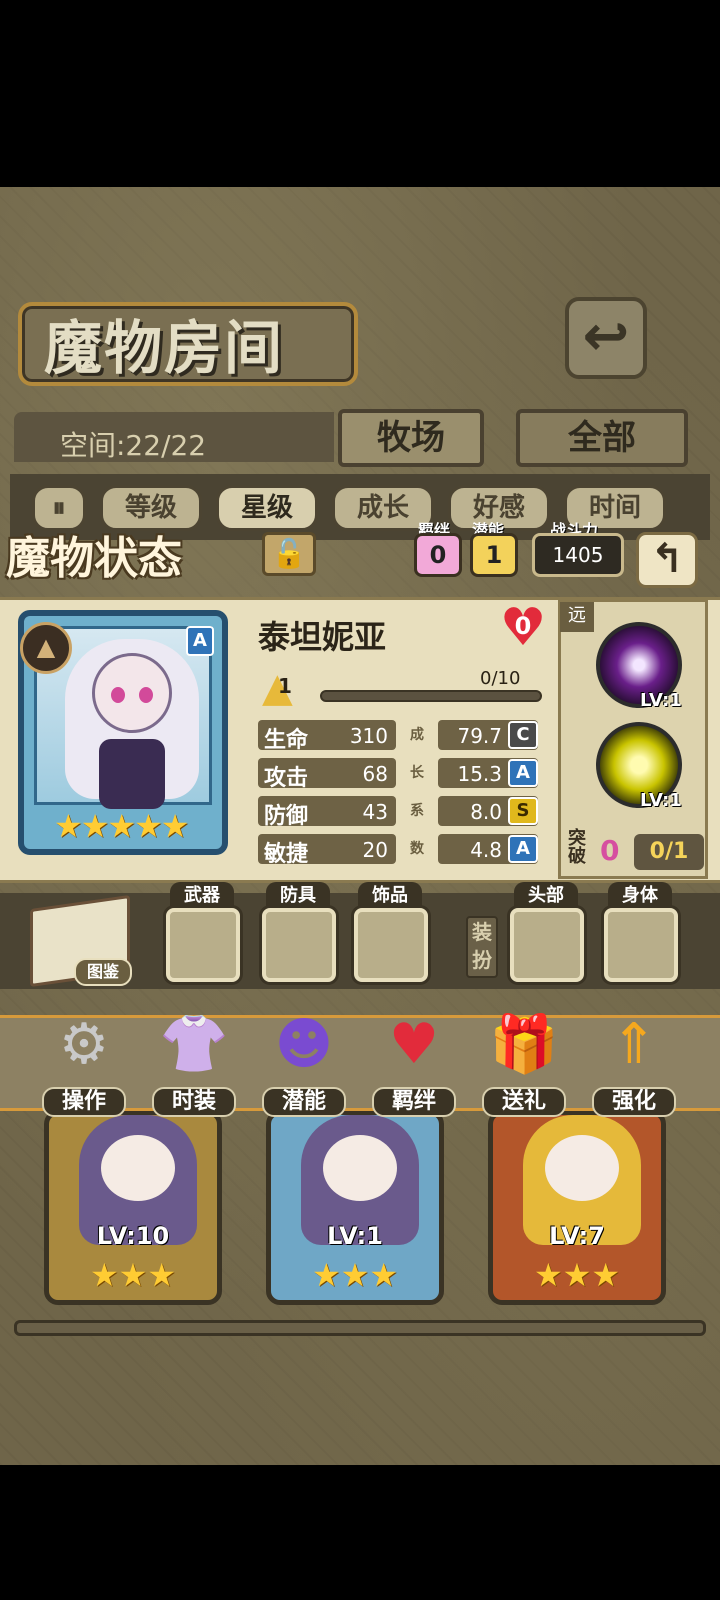  I want to click on action-bond-button: 羁绊, so click(414, 1102).